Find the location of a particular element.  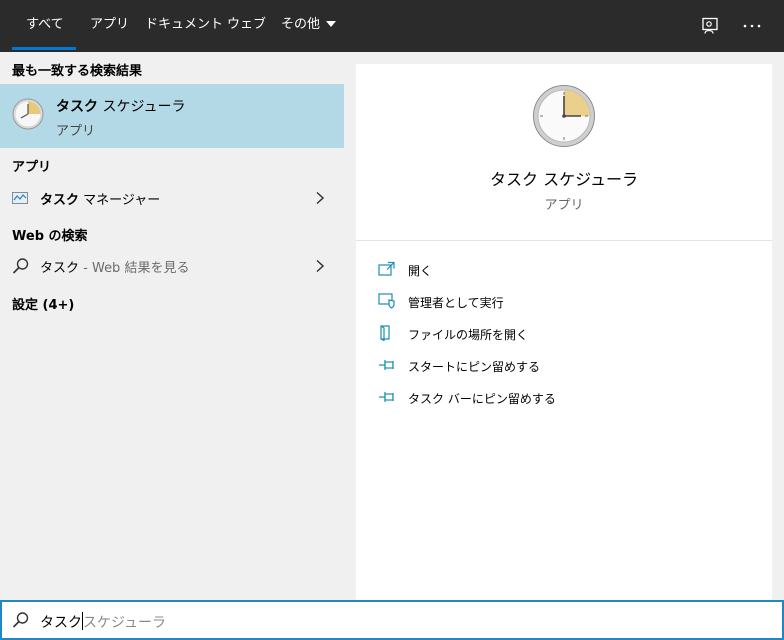

task-manager-label: タスク マネージャー is located at coordinates (100, 200).